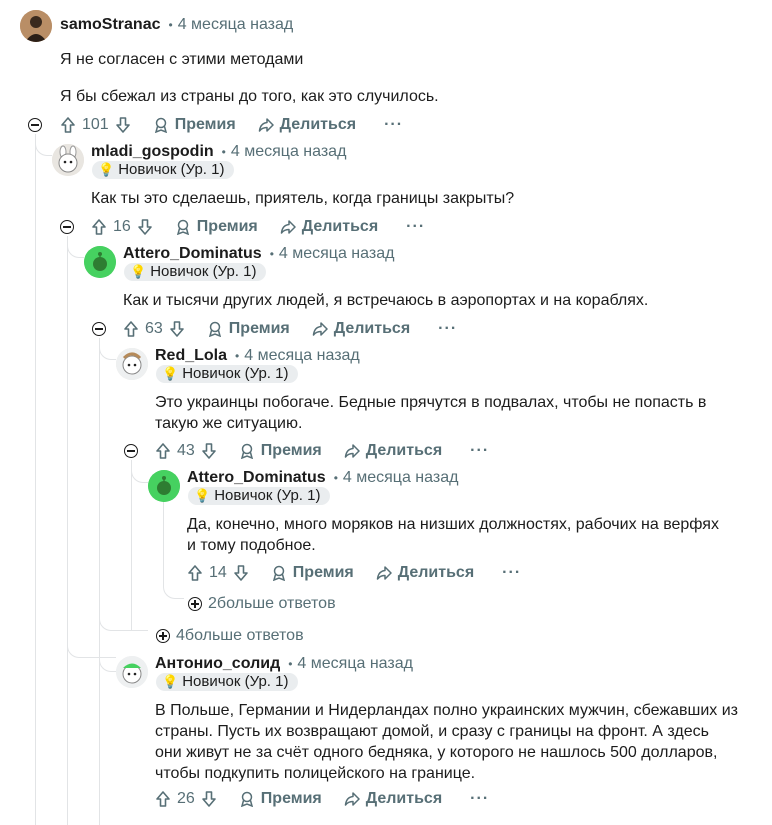  Describe the element at coordinates (217, 664) in the screenshot. I see `username: Антонио_солид` at that location.